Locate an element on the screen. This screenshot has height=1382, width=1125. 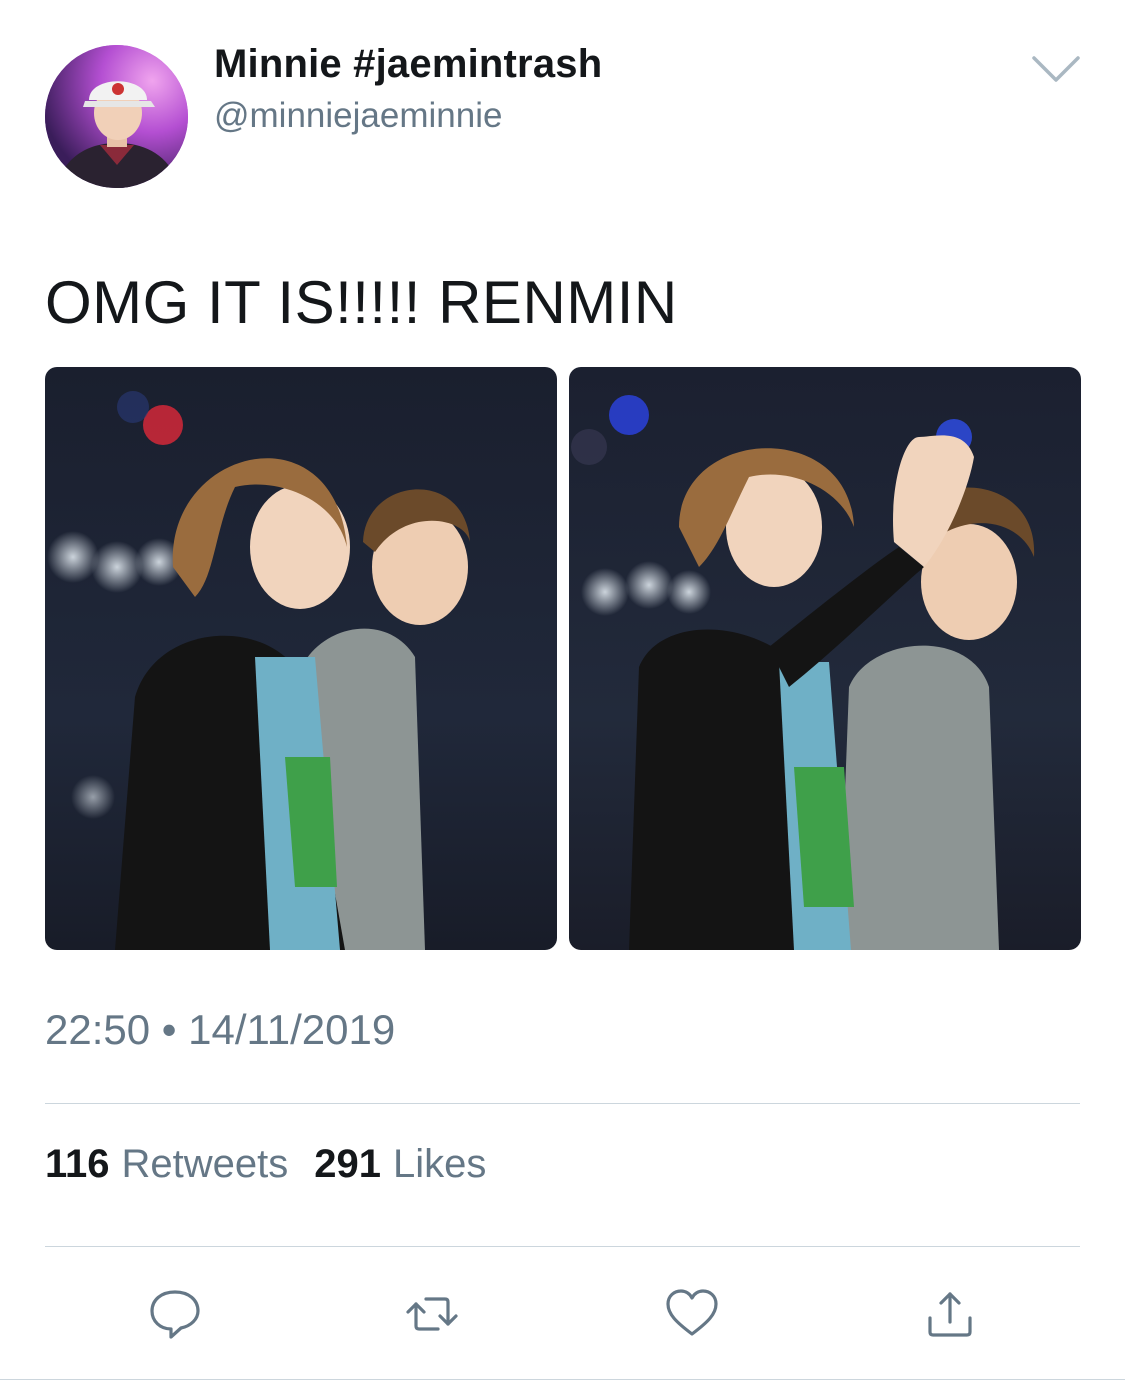
retweet-button is located at coordinates (432, 1314).